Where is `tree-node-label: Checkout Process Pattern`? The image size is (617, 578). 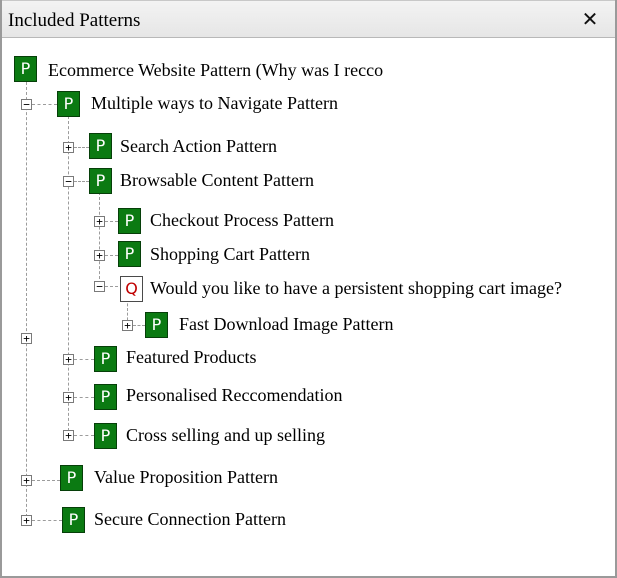
tree-node-label: Checkout Process Pattern is located at coordinates (242, 220).